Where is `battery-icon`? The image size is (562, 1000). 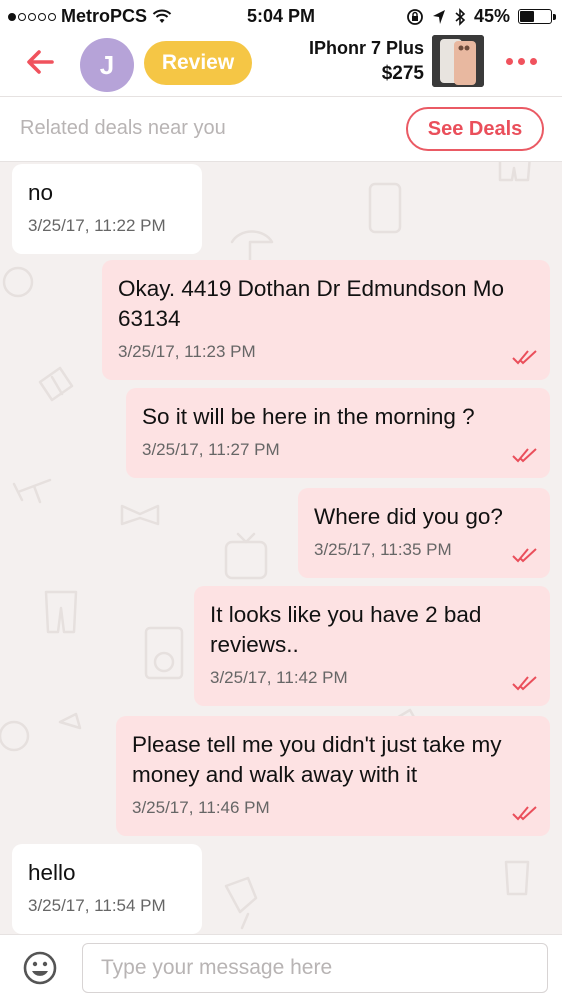
battery-icon is located at coordinates (537, 16).